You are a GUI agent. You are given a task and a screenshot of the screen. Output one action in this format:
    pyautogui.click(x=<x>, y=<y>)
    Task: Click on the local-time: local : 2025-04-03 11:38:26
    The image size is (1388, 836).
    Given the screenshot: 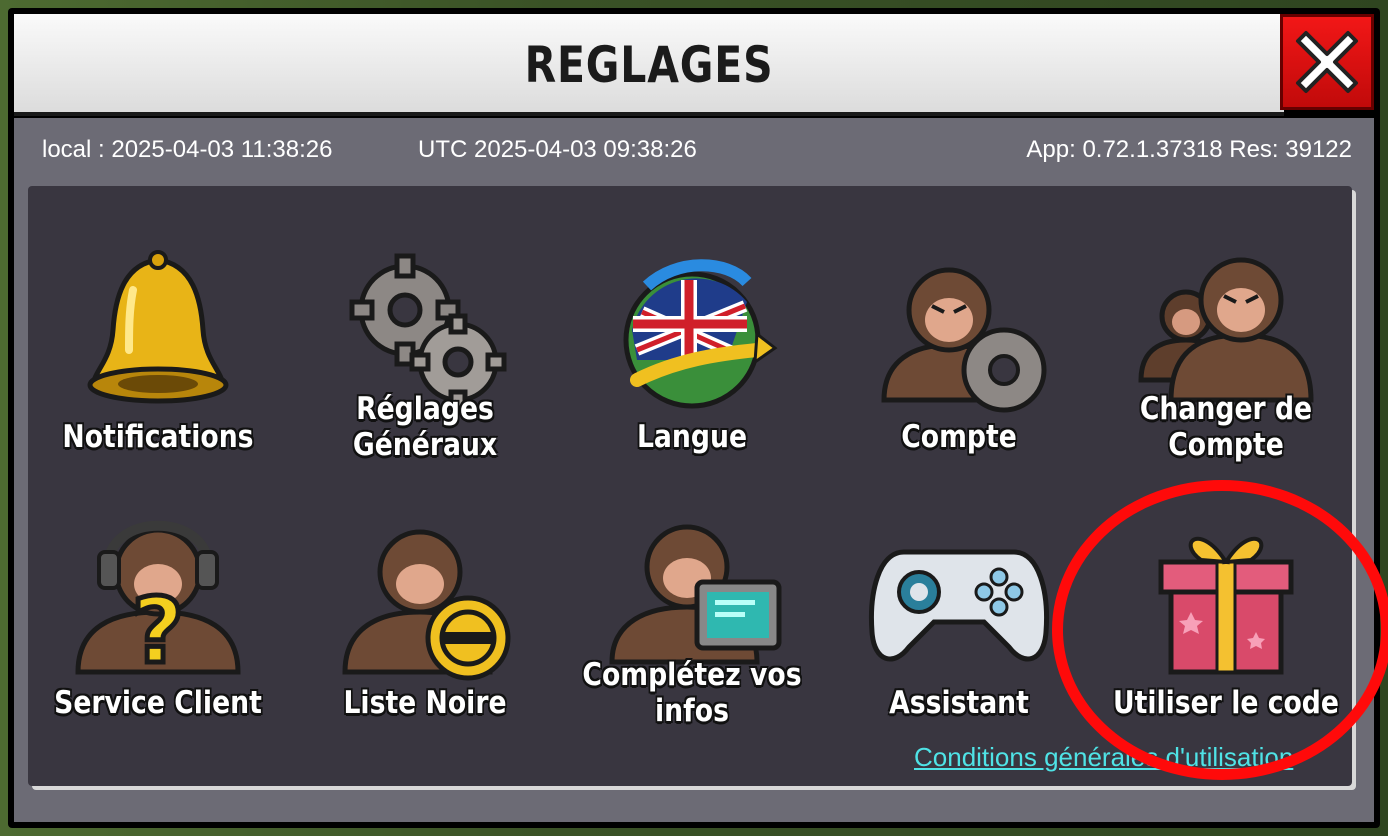 What is the action you would take?
    pyautogui.click(x=187, y=149)
    